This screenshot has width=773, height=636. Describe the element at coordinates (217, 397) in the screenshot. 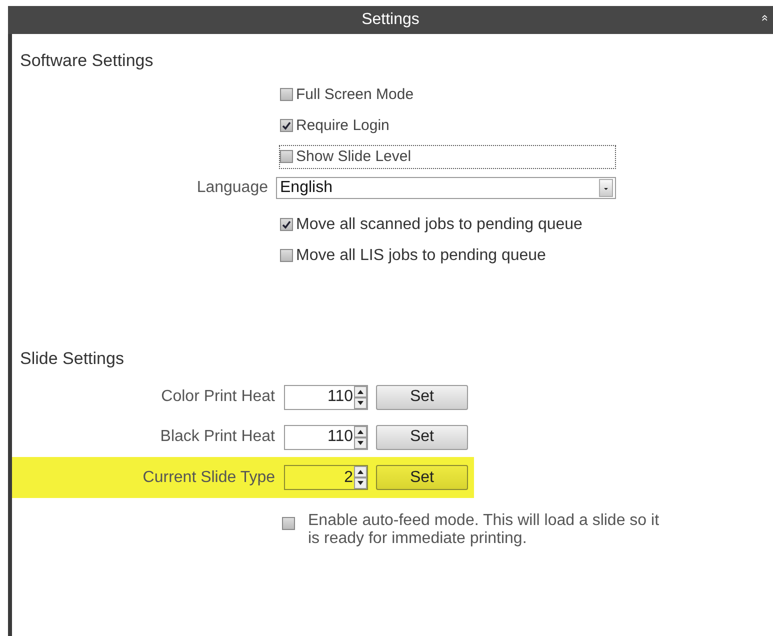

I see `field-label: Color Print Heat` at that location.